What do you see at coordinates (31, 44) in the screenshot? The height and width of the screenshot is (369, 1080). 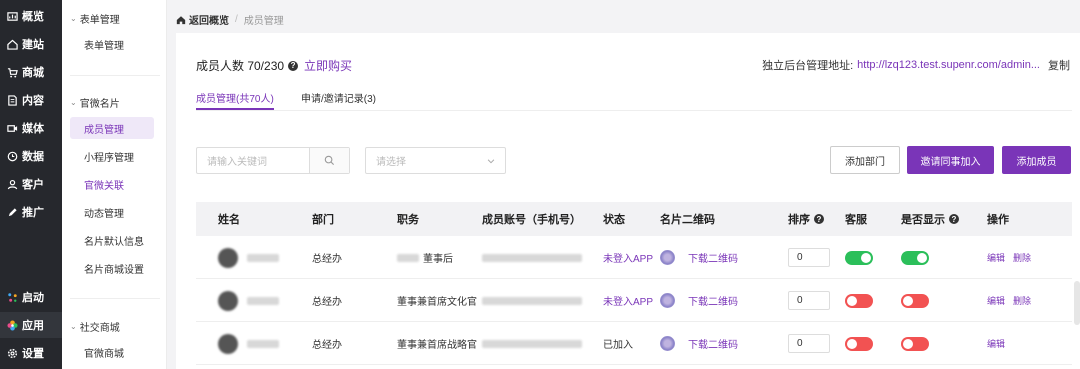 I see `rail-item-site: 建站` at bounding box center [31, 44].